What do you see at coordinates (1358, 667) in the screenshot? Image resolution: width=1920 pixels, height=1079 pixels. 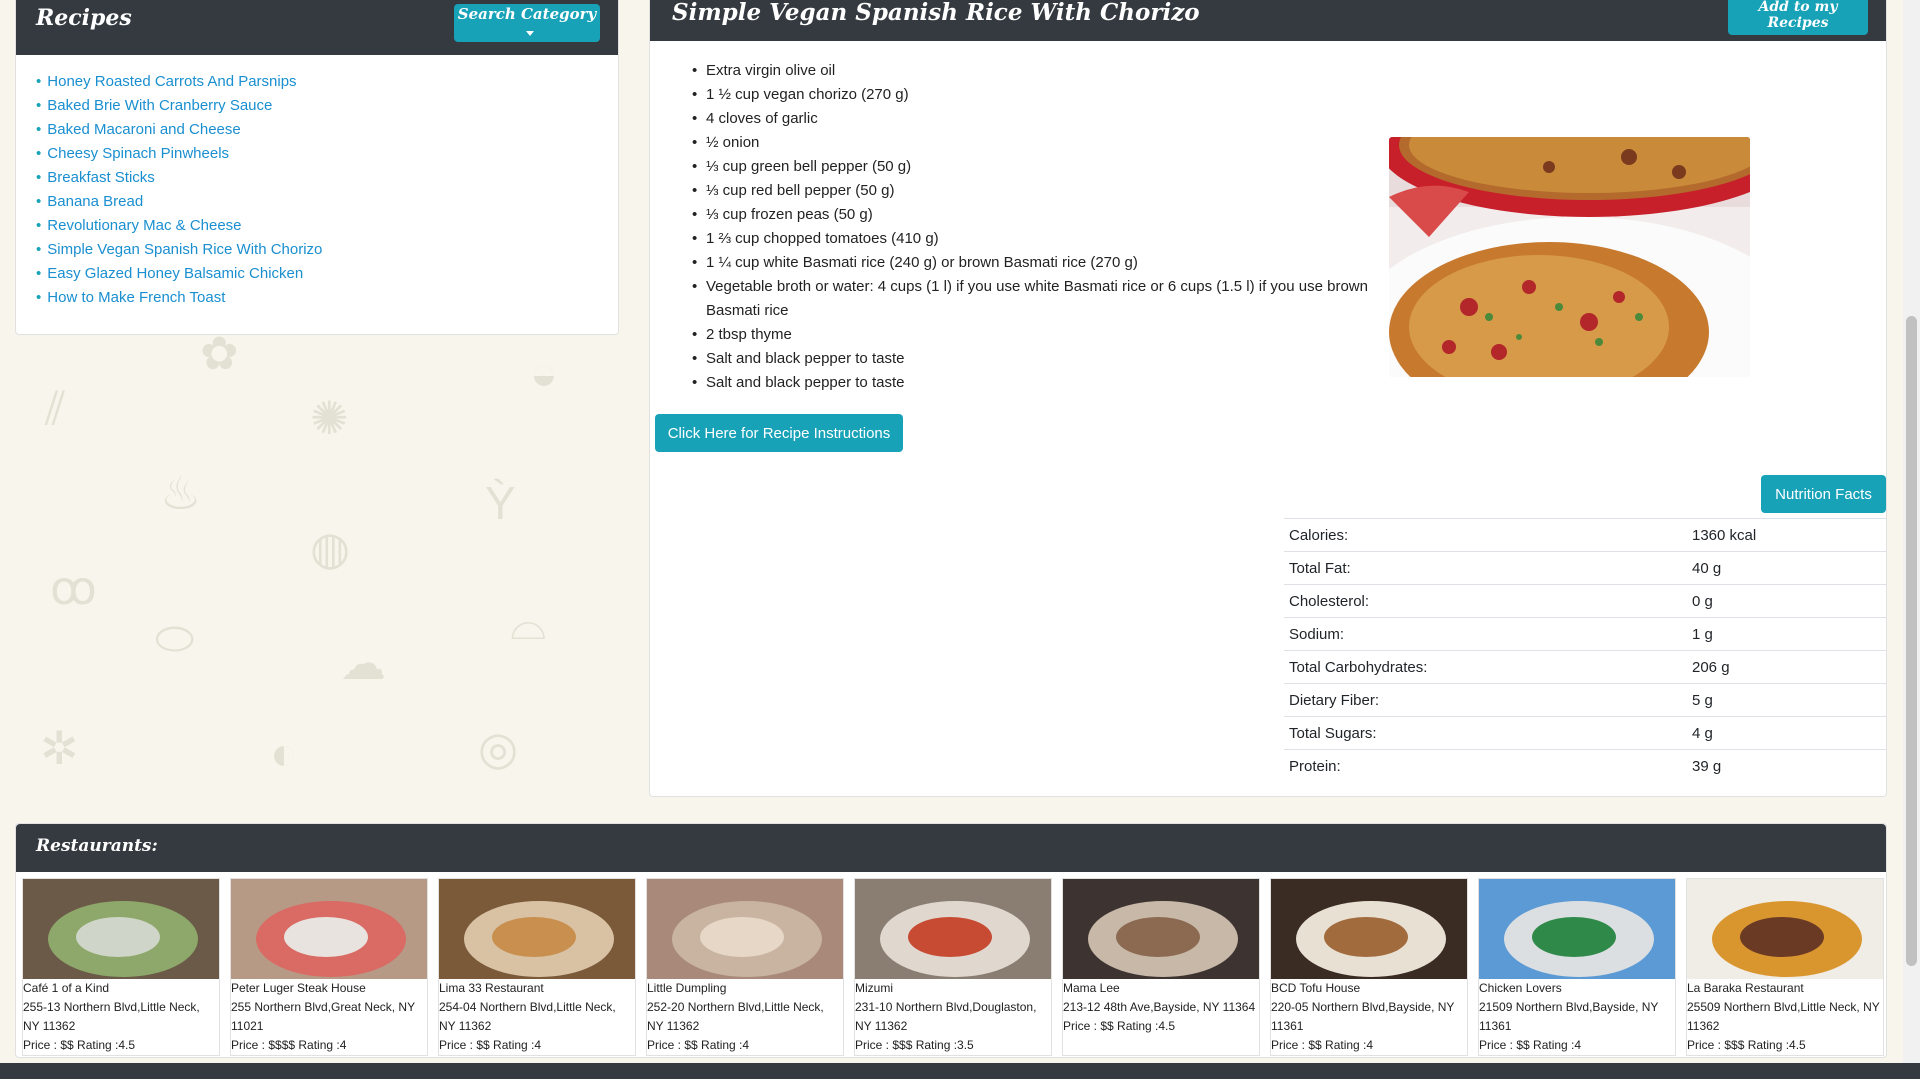 I see `nutrition-label: Total Carbohydrates:` at bounding box center [1358, 667].